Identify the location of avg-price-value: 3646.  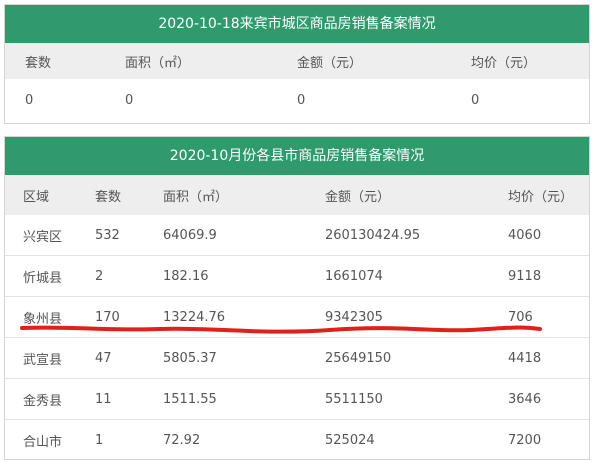
(525, 399).